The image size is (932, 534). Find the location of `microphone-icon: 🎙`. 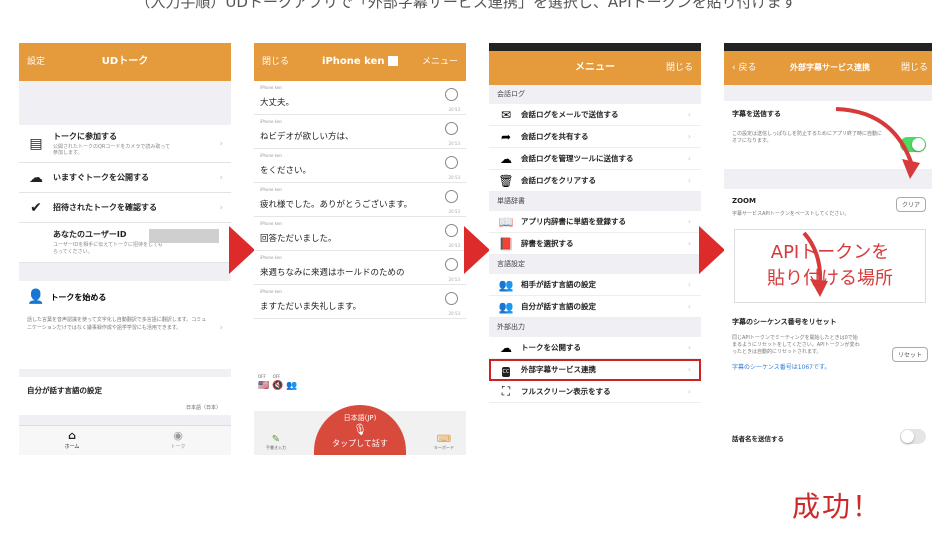

microphone-icon: 🎙 is located at coordinates (360, 429).